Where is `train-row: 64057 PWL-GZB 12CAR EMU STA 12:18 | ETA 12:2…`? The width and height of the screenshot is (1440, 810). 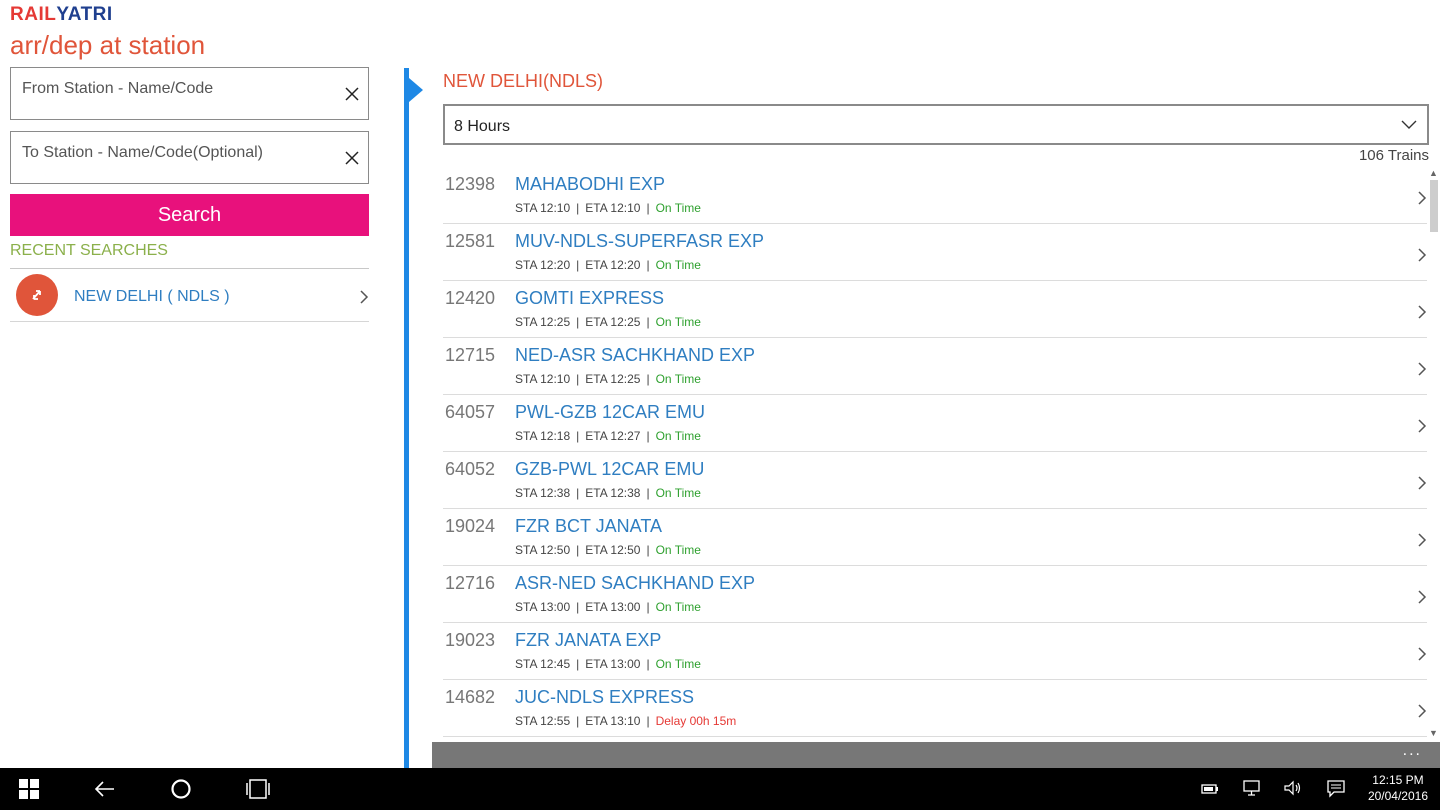
train-row: 64057 PWL-GZB 12CAR EMU STA 12:18 | ETA 12:2… is located at coordinates (935, 423).